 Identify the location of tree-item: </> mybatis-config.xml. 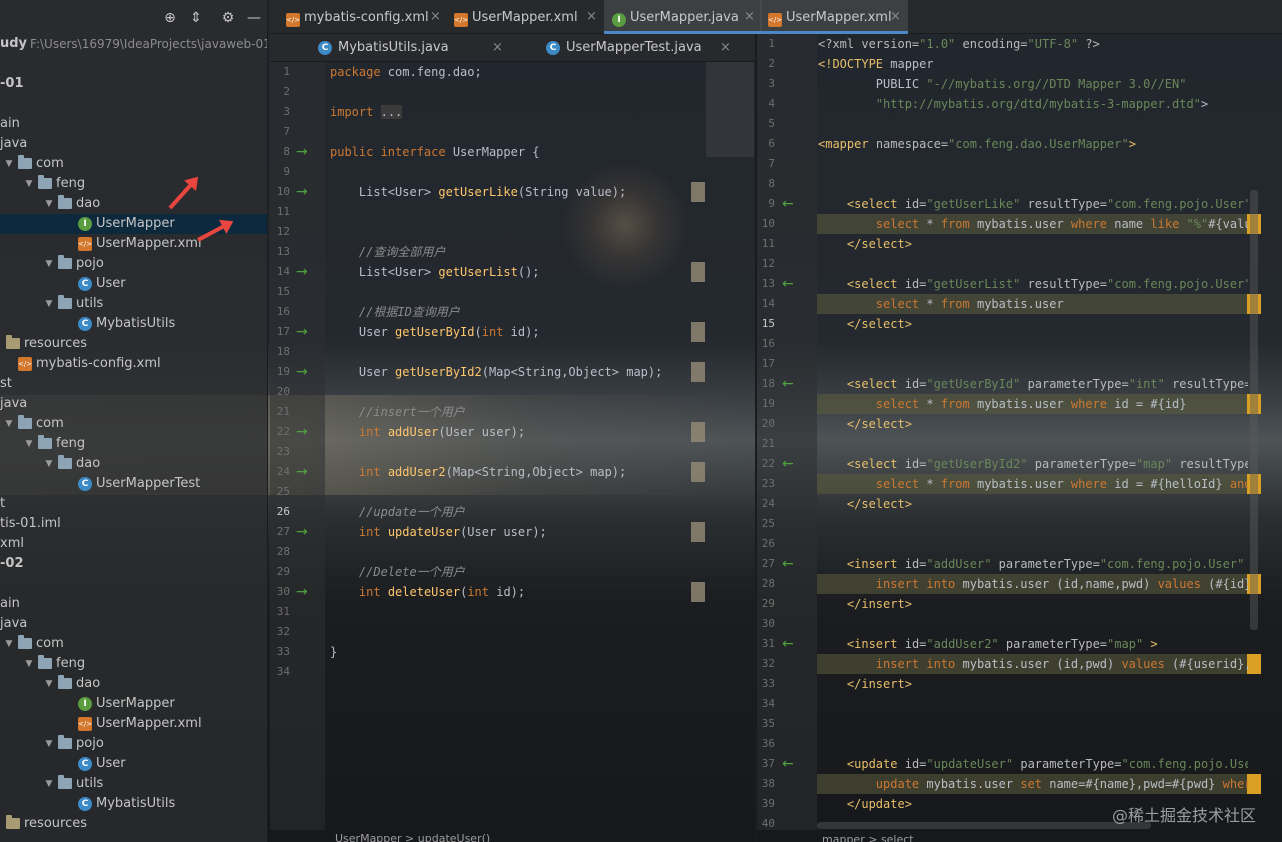
(133, 364).